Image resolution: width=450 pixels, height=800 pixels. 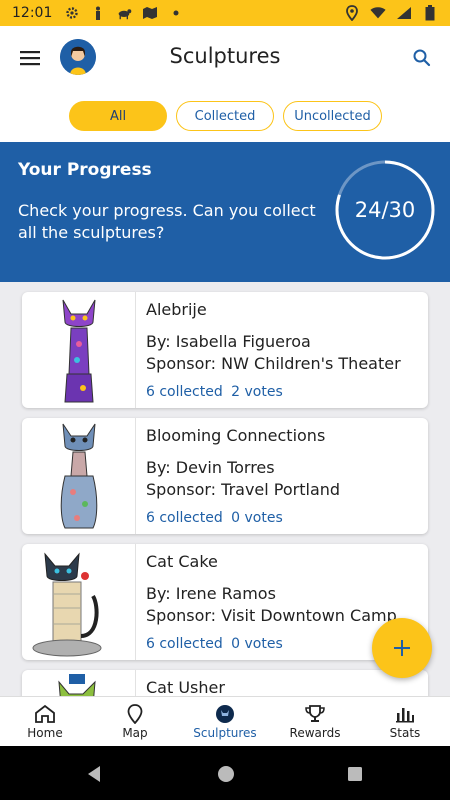 I want to click on nav-map-label: Map, so click(x=135, y=732).